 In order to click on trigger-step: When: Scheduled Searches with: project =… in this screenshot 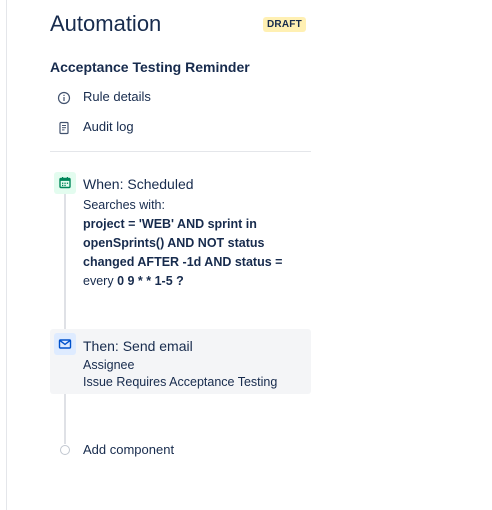, I will do `click(180, 230)`.